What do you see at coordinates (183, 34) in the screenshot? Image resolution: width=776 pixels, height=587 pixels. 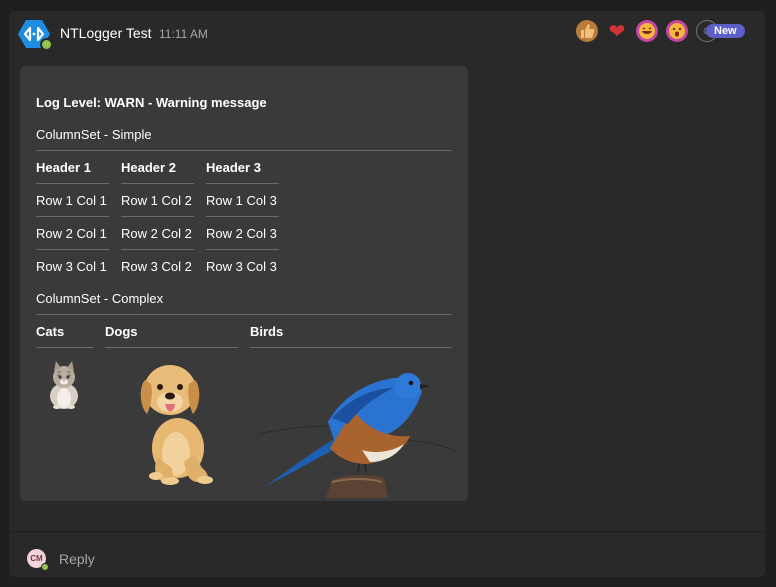 I see `message-timestamp: 11:11 AM` at bounding box center [183, 34].